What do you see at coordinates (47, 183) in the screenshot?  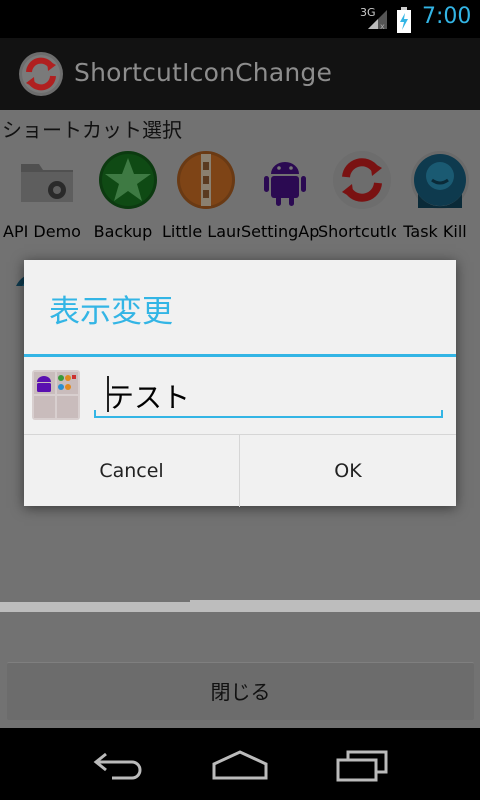 I see `folder-gear-icon` at bounding box center [47, 183].